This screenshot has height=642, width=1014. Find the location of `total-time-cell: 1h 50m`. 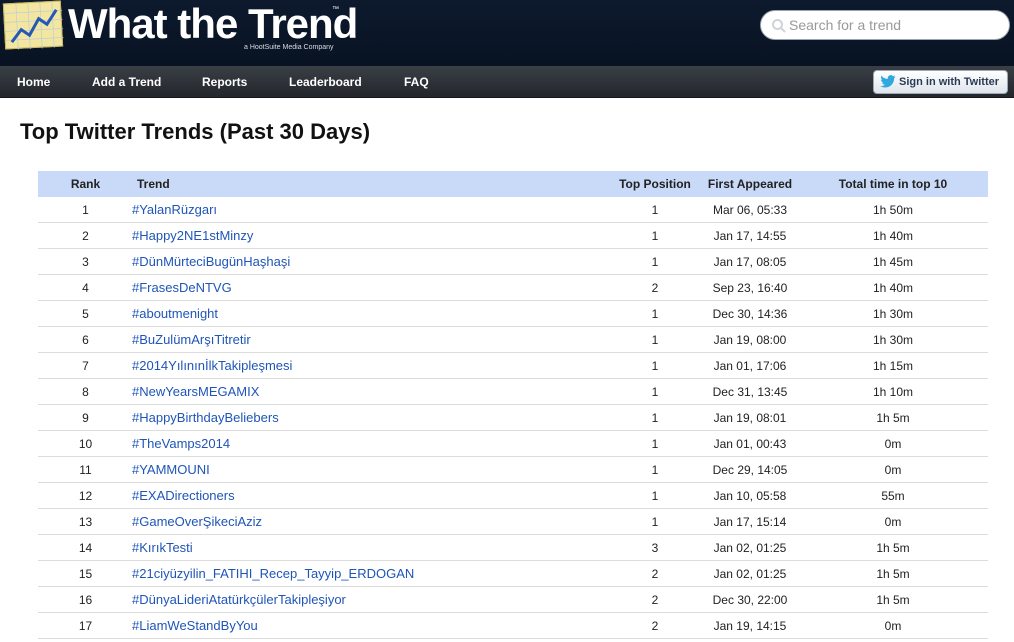

total-time-cell: 1h 50m is located at coordinates (893, 210).